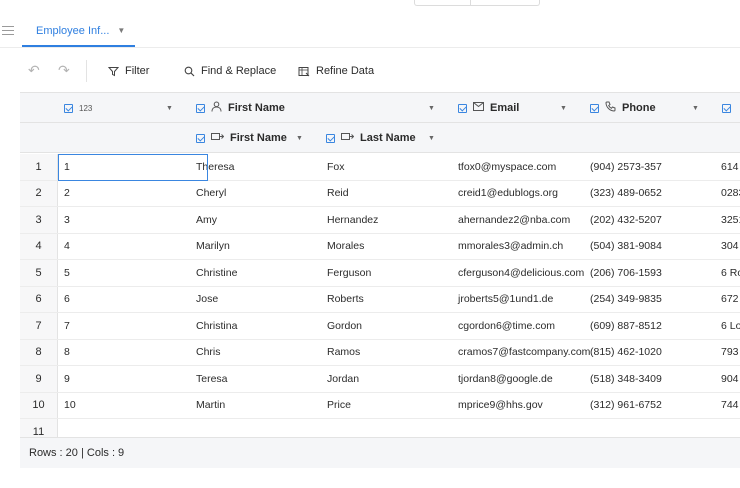 Image resolution: width=740 pixels, height=488 pixels. I want to click on column-header-email: Email, so click(488, 108).